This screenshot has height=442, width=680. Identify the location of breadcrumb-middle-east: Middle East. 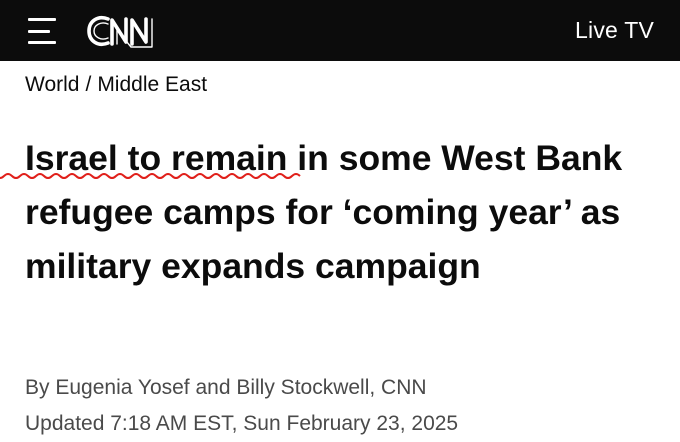
(152, 85).